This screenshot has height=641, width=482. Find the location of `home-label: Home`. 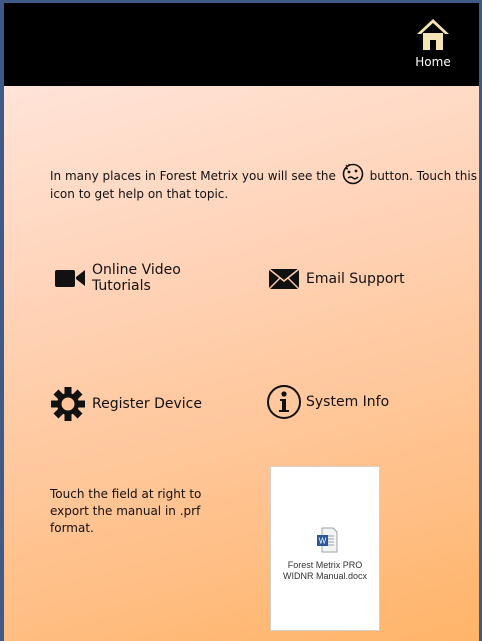

home-label: Home is located at coordinates (433, 62).